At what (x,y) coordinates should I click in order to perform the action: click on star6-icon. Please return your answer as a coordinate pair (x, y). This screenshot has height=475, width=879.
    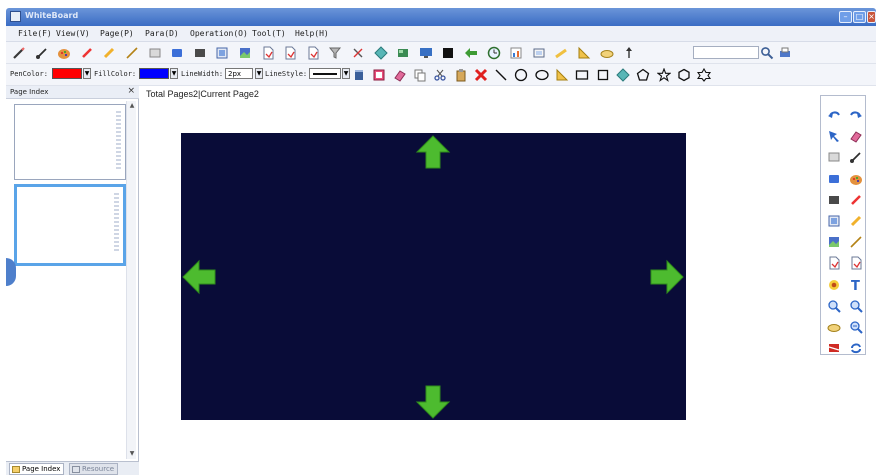
    Looking at the image, I should click on (704, 74).